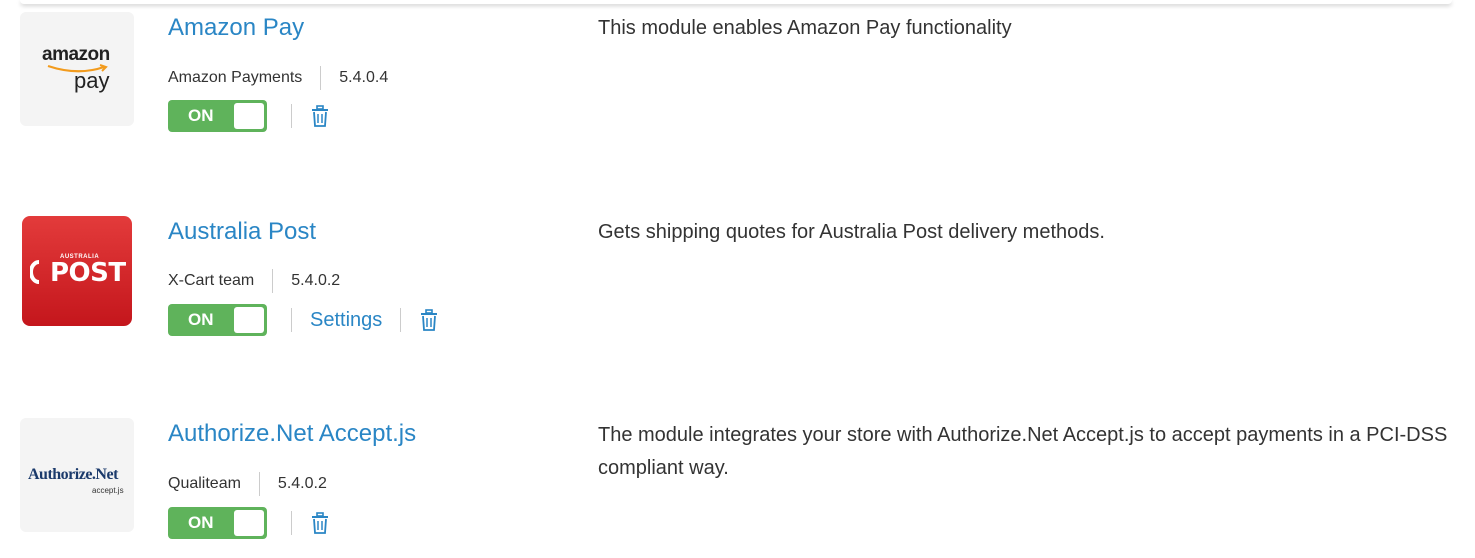  What do you see at coordinates (88, 273) in the screenshot?
I see `post-logo-word: POST` at bounding box center [88, 273].